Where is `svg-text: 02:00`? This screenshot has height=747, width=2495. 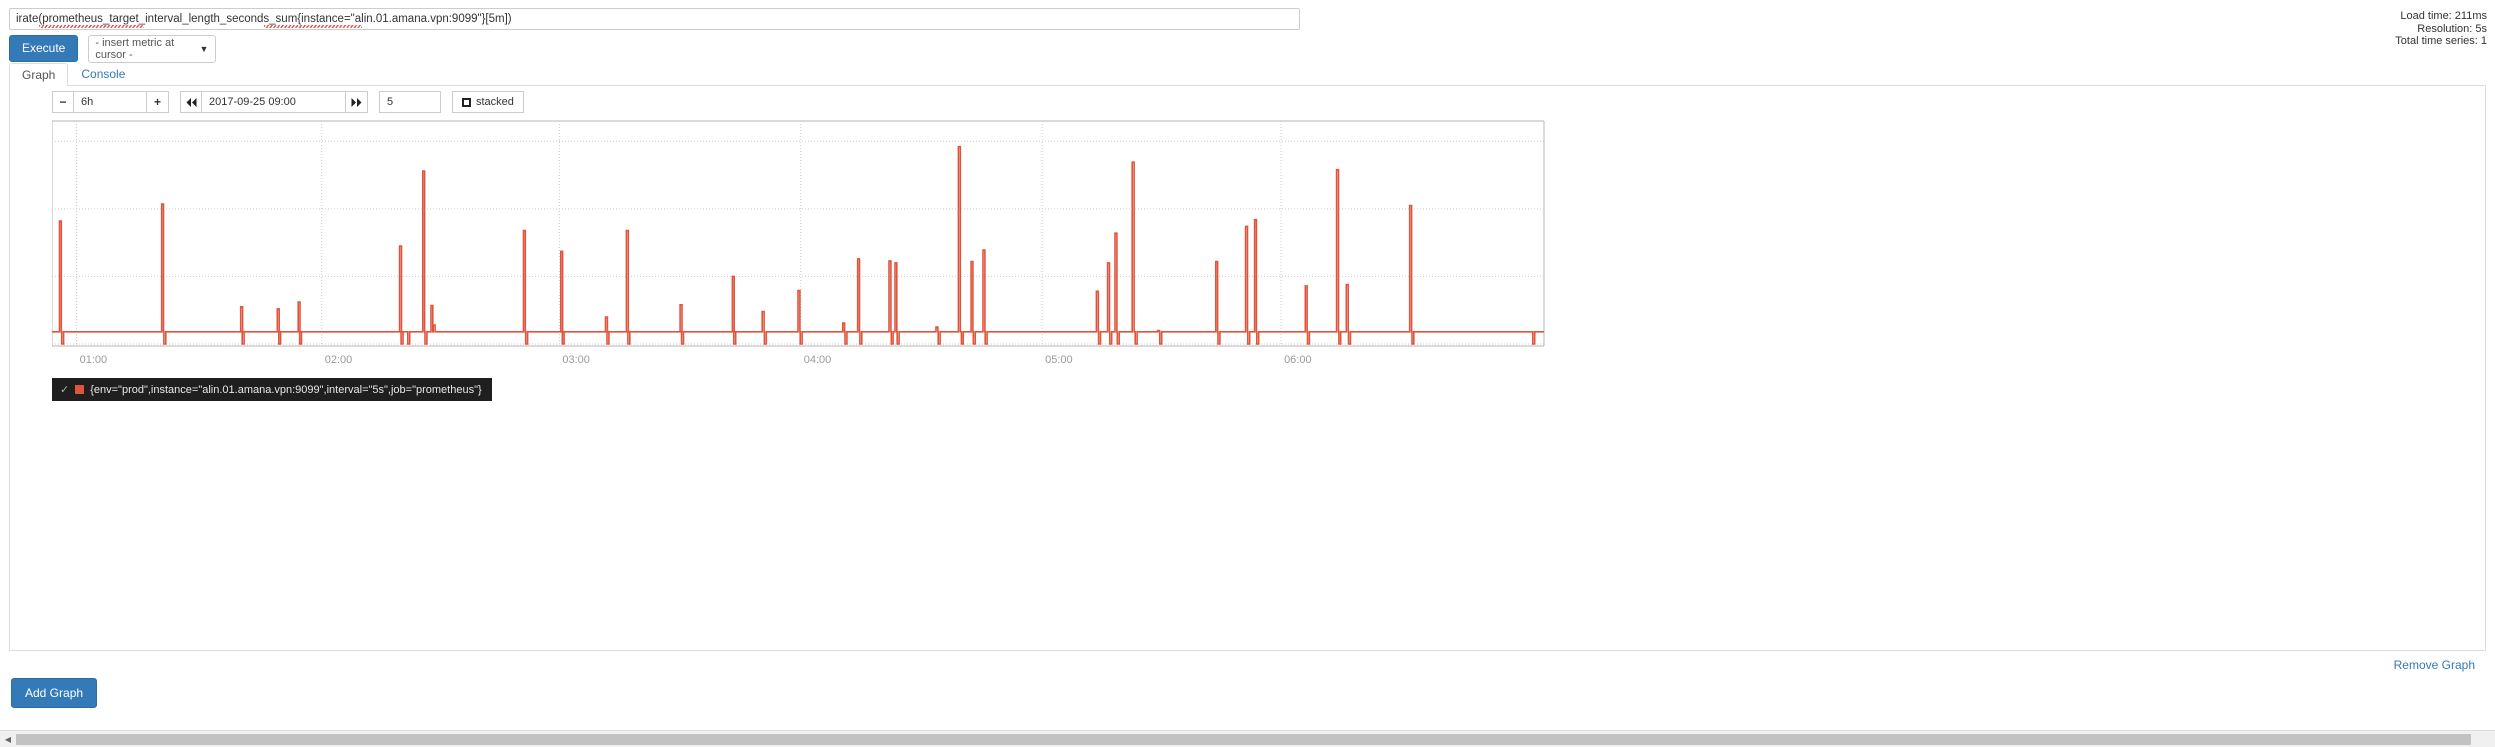
svg-text: 02:00 is located at coordinates (339, 360).